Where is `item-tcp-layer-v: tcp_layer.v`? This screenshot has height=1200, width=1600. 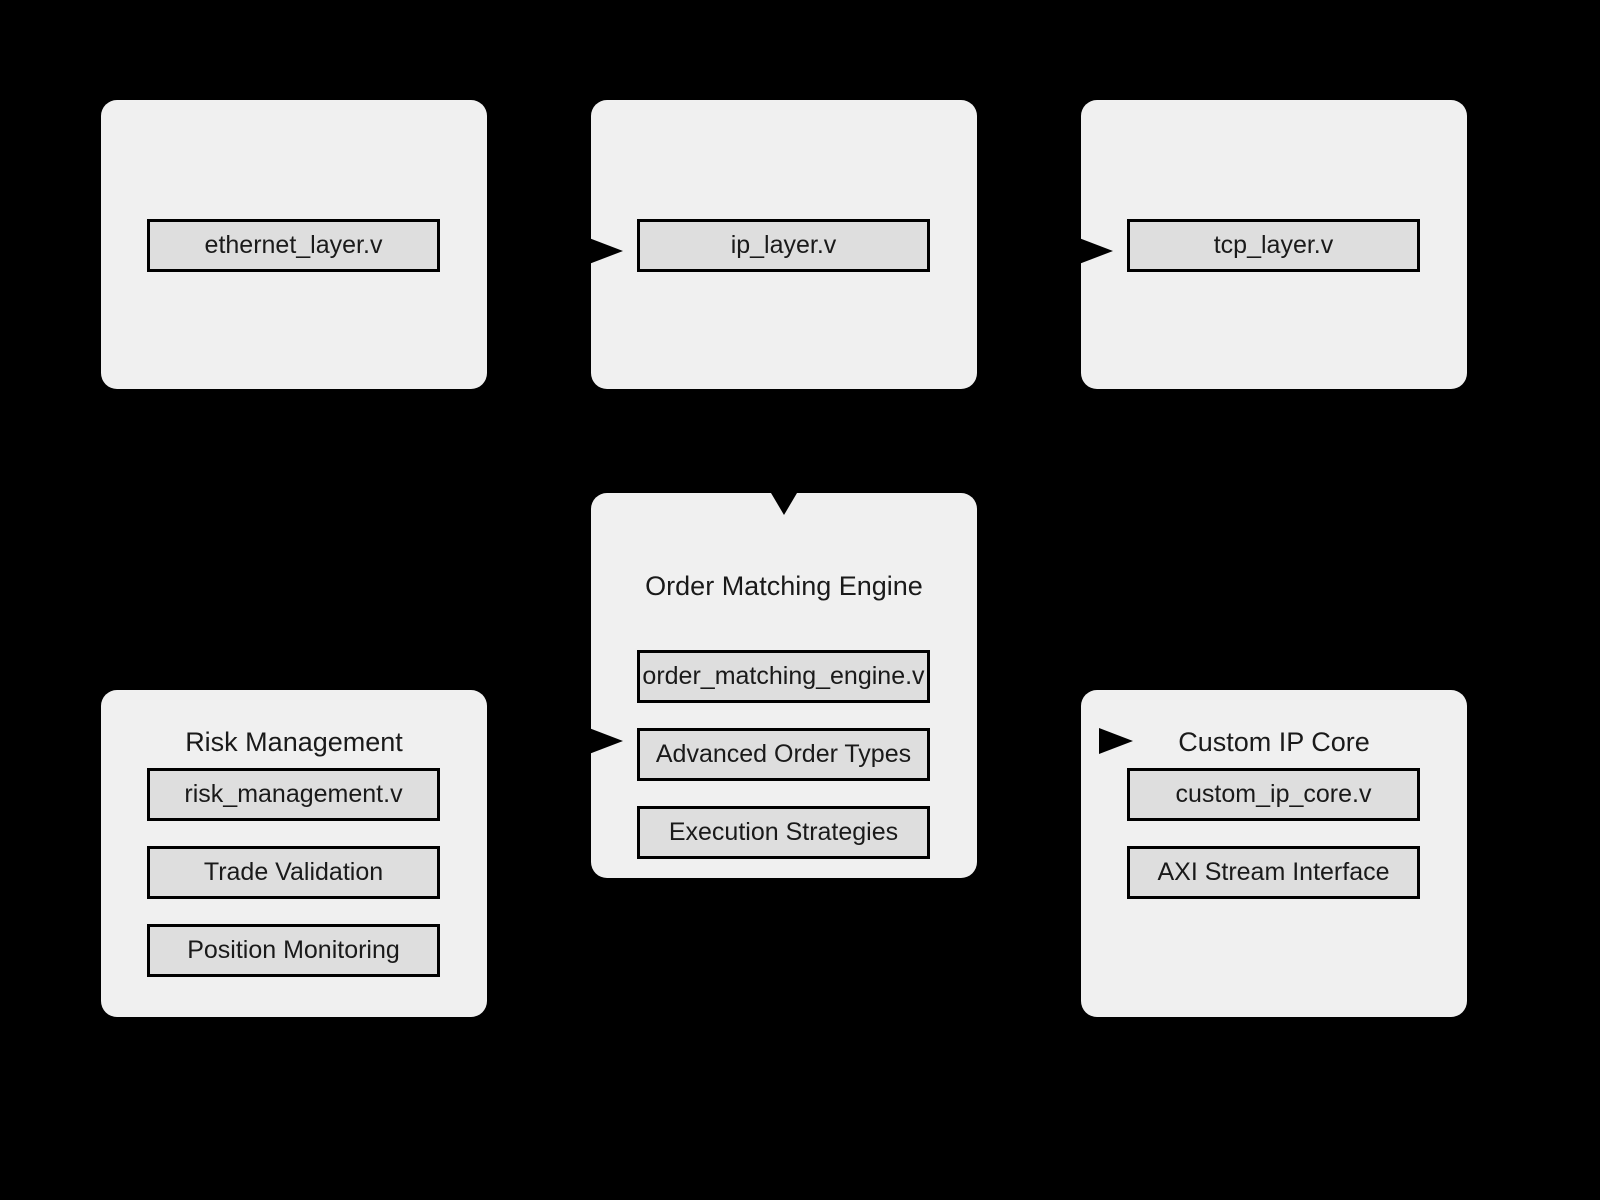 item-tcp-layer-v: tcp_layer.v is located at coordinates (1273, 245).